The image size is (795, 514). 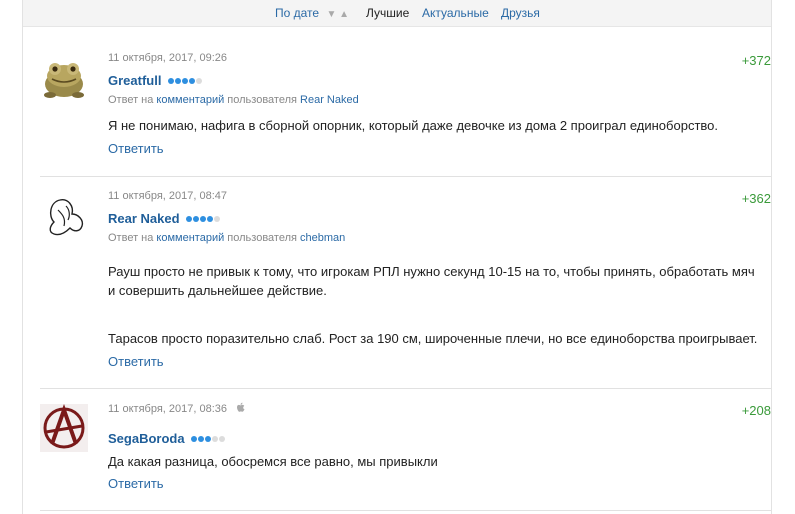 I want to click on author-name: Rear Naked, so click(x=144, y=218).